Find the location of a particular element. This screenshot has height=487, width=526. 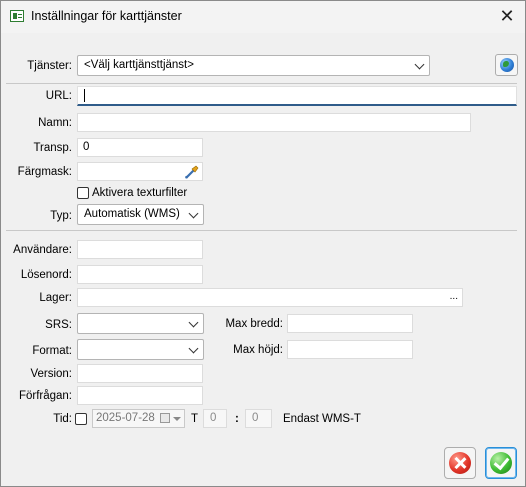

url-label: URL: is located at coordinates (58, 96).